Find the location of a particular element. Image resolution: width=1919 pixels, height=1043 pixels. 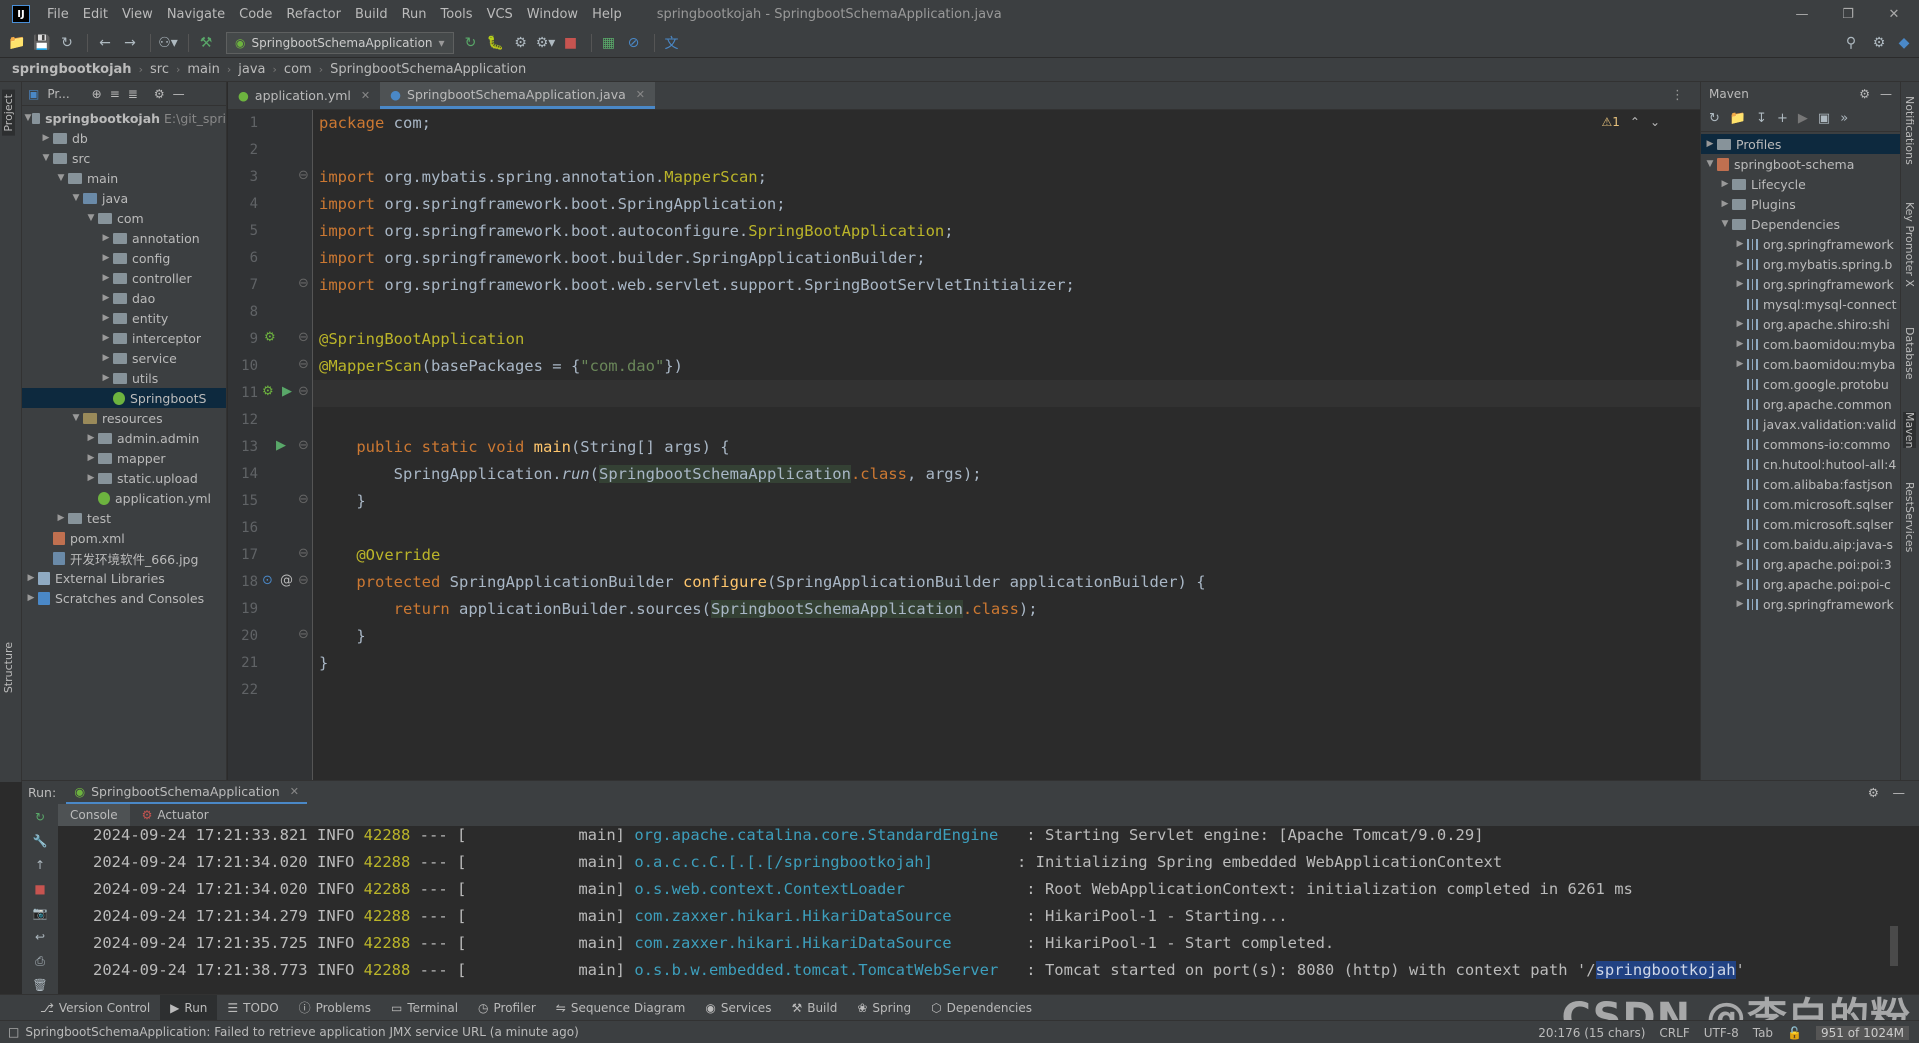

tree-item: ▶ interceptor is located at coordinates (124, 338).